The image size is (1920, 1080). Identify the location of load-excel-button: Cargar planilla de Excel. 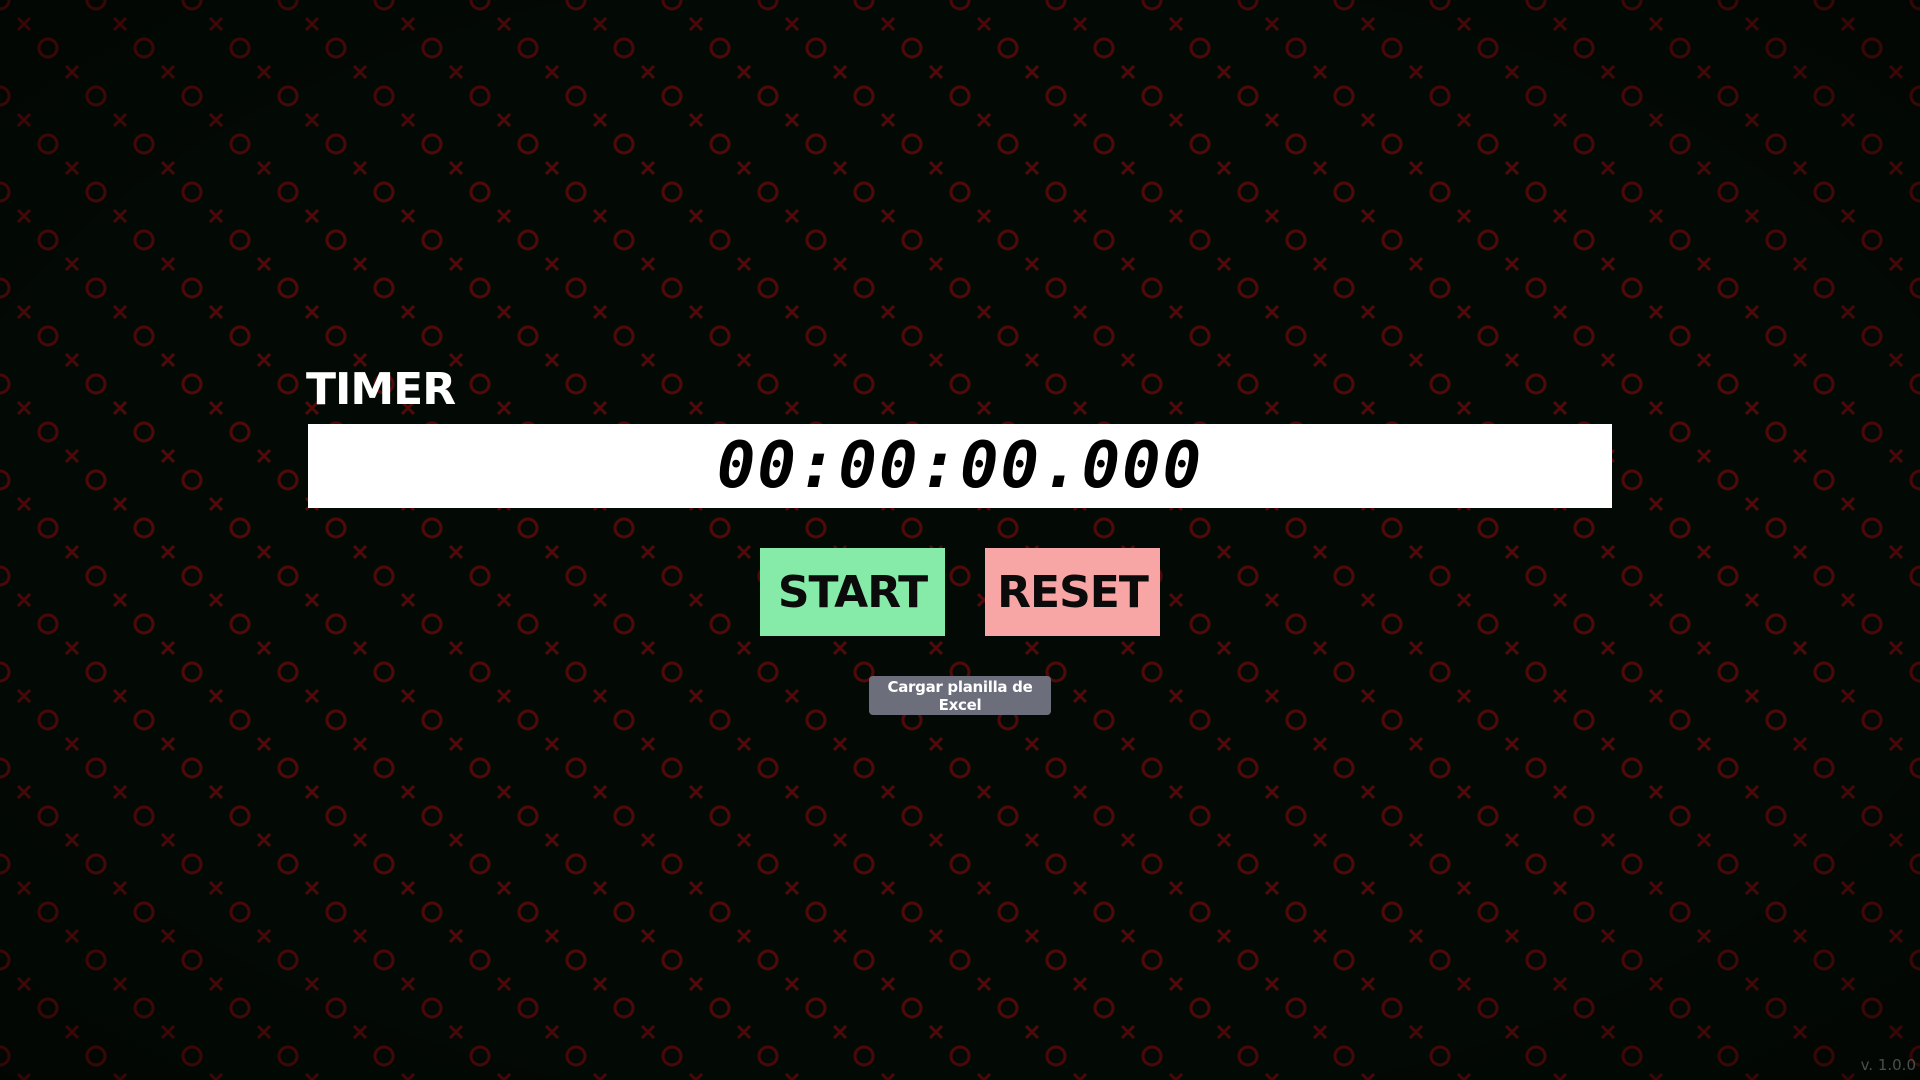
(960, 695).